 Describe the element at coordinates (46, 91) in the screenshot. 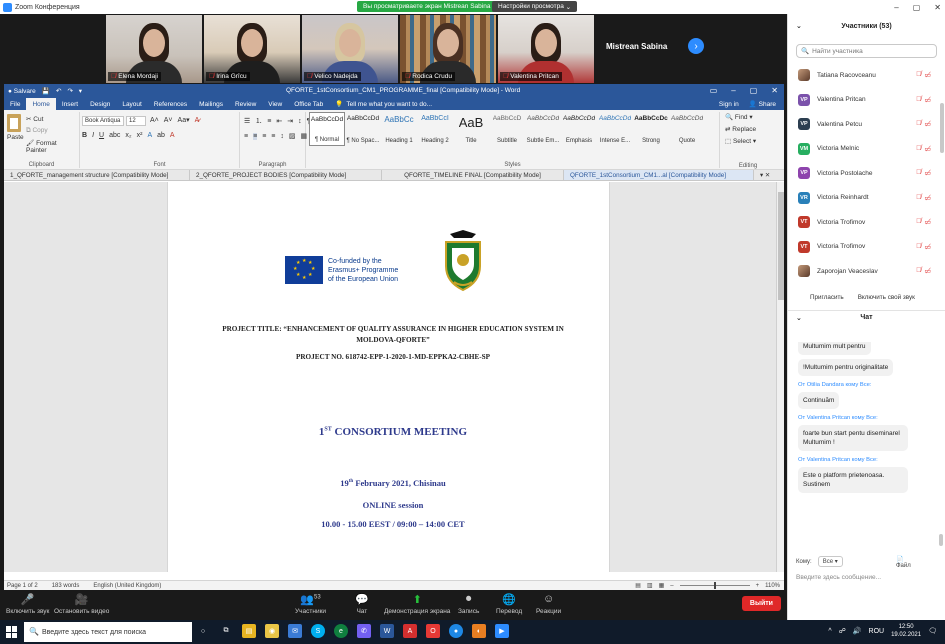

I see `save-icon: 💾` at that location.